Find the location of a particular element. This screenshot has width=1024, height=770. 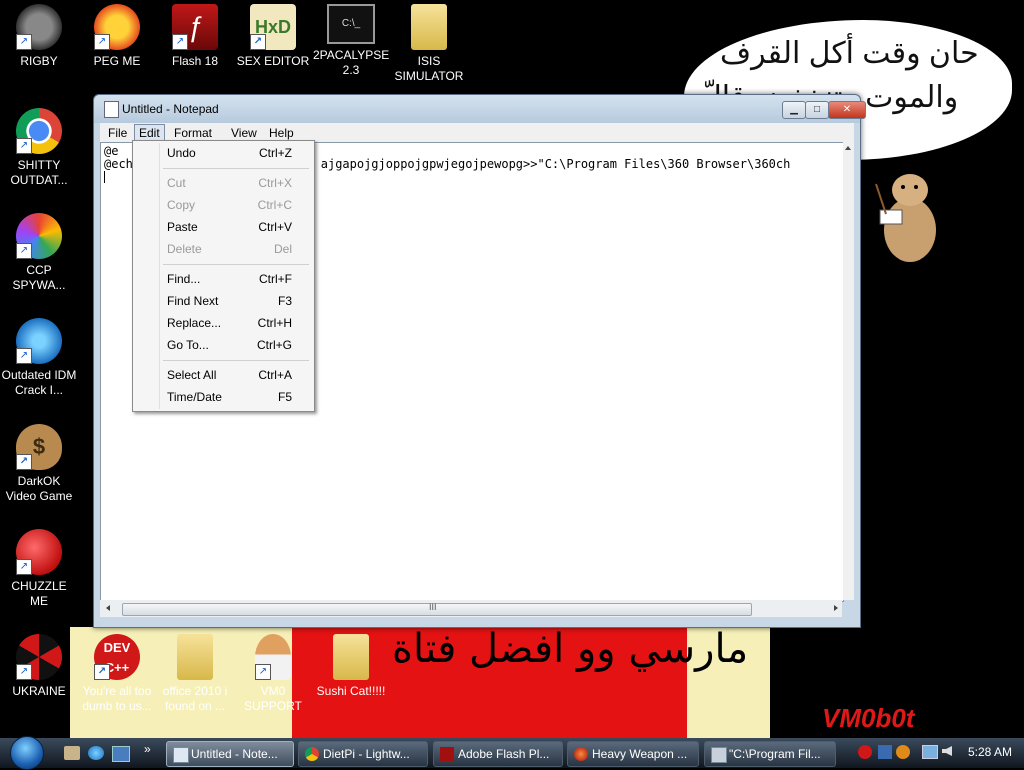

desktop-icon-chuzzle: ↗ CHUZZLE ME is located at coordinates (39, 569).